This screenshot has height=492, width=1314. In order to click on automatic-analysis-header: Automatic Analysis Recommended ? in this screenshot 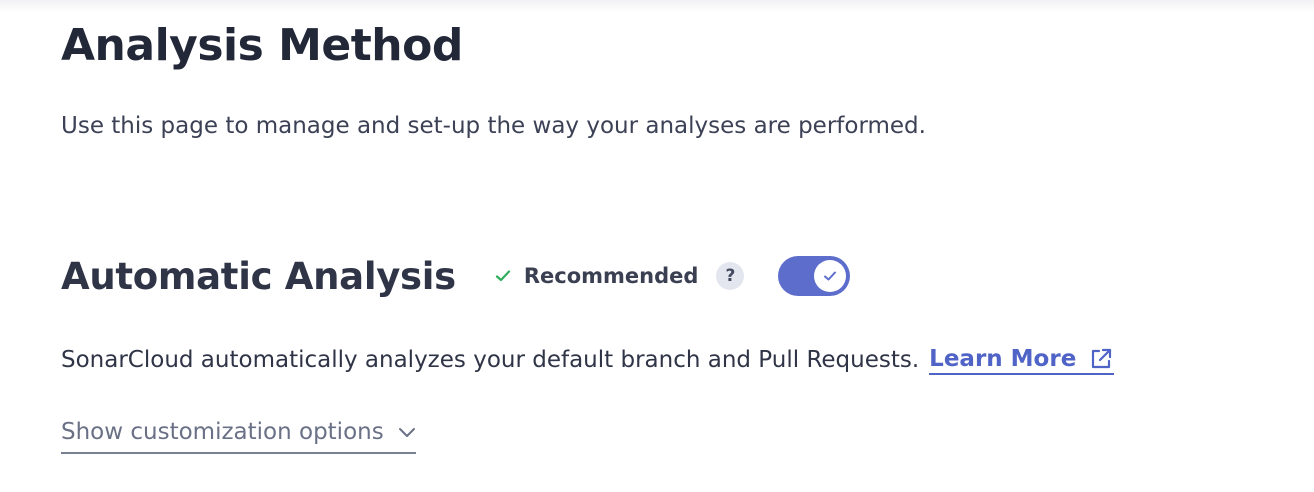, I will do `click(456, 276)`.